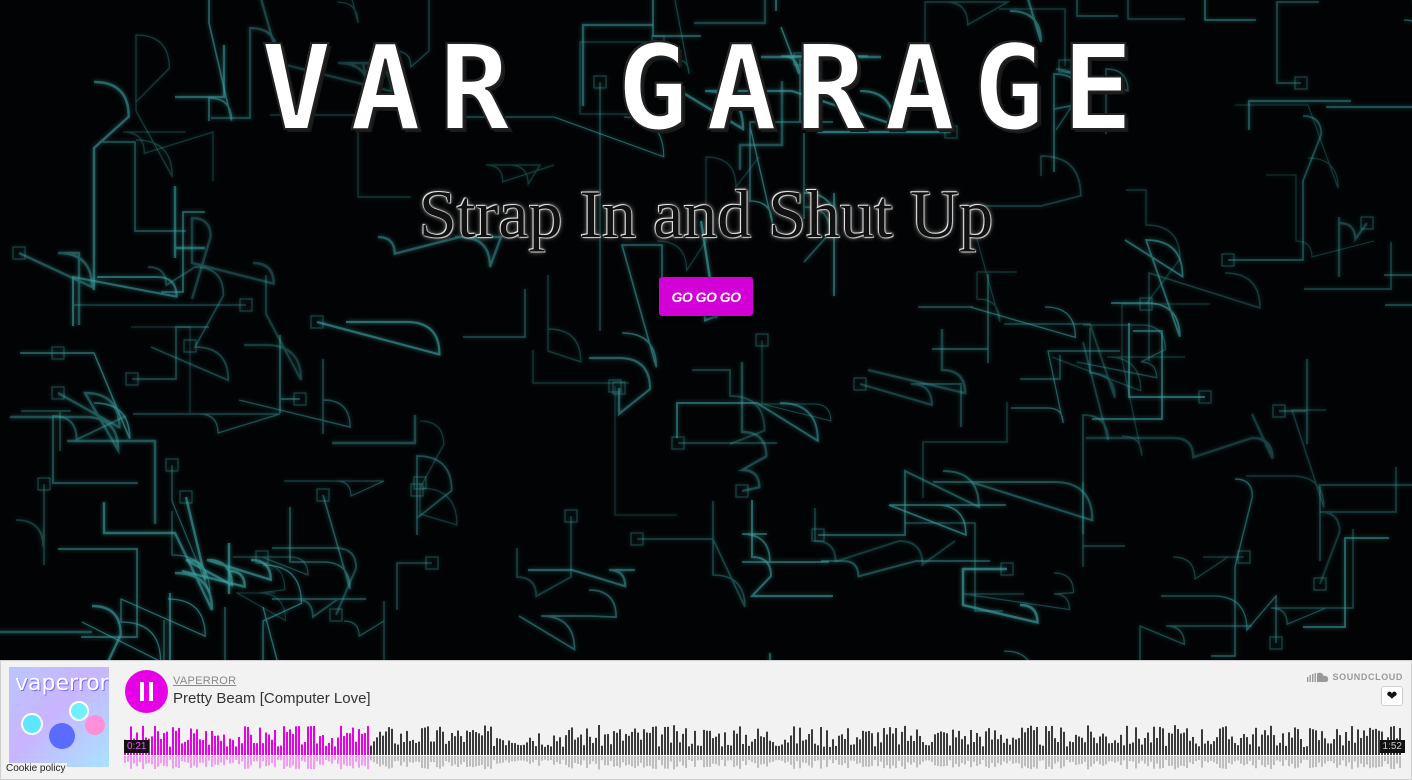 This screenshot has height=780, width=1412. Describe the element at coordinates (146, 691) in the screenshot. I see `pause-button` at that location.